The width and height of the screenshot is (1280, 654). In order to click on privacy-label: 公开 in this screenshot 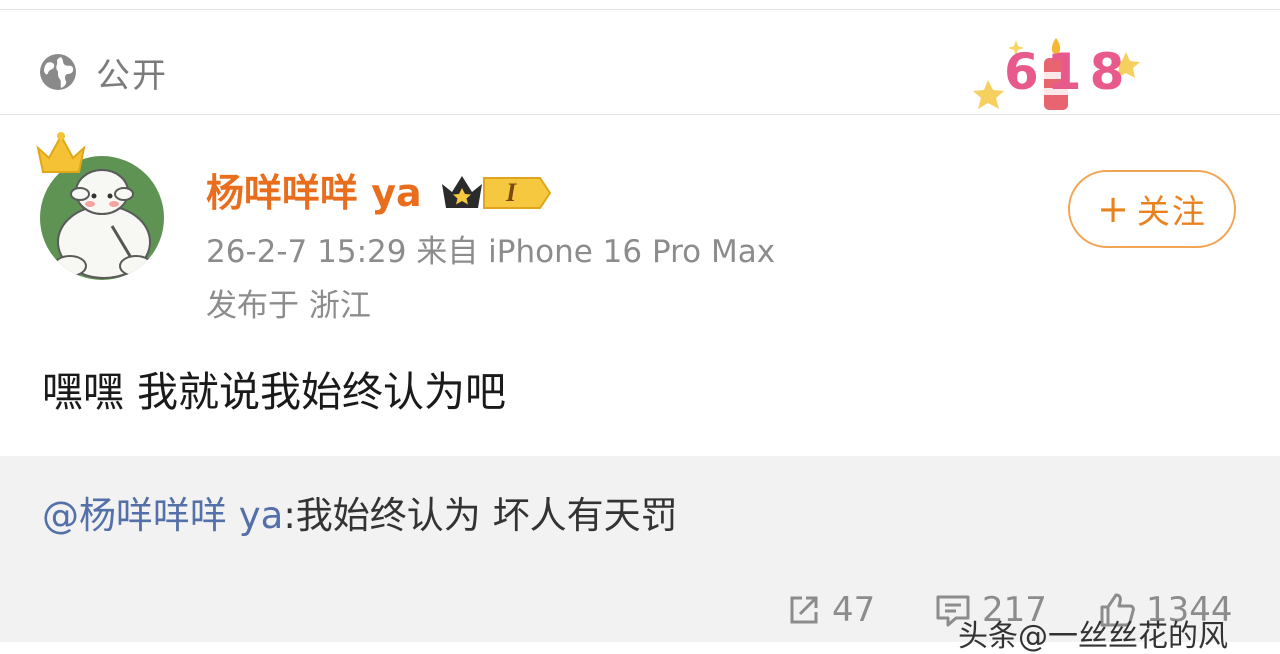, I will do `click(132, 76)`.